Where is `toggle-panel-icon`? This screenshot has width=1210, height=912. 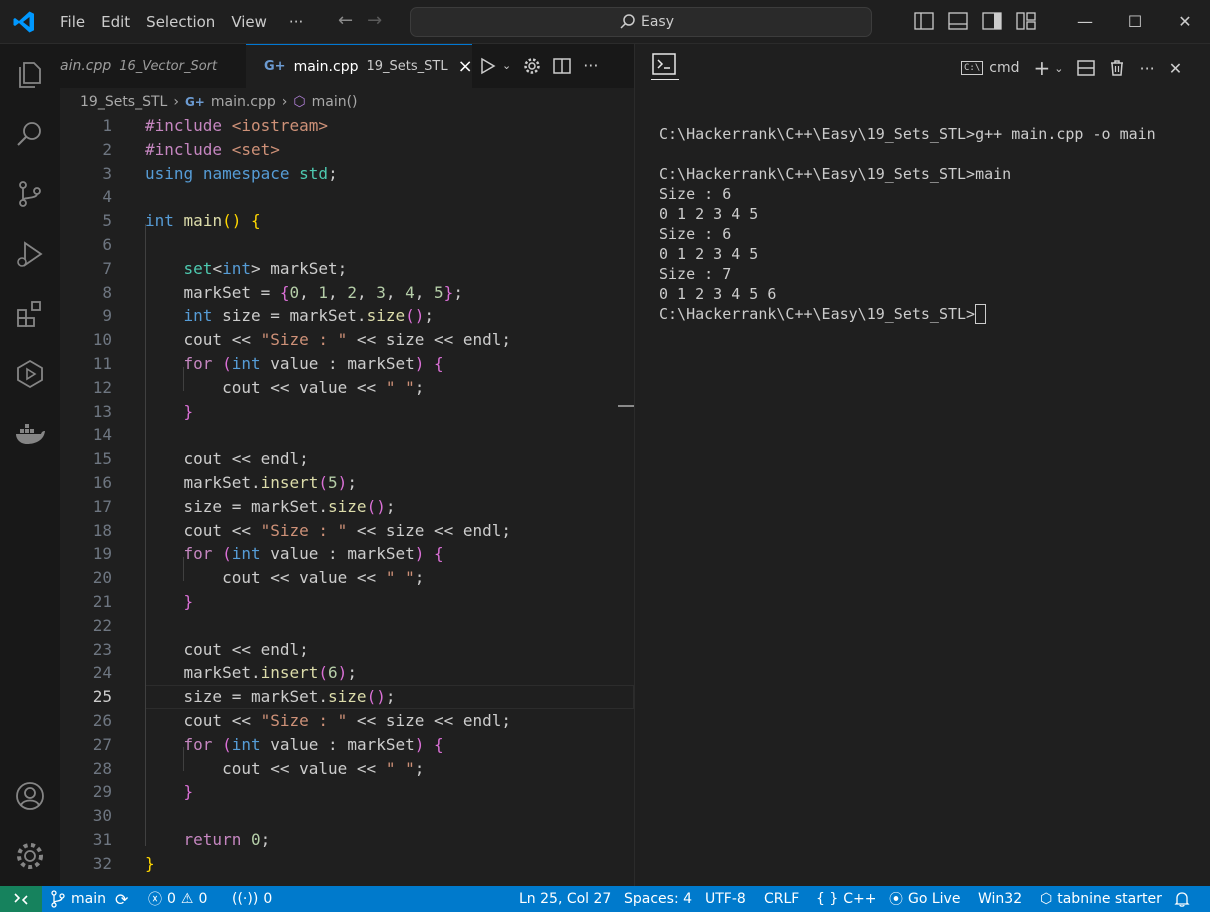 toggle-panel-icon is located at coordinates (958, 21).